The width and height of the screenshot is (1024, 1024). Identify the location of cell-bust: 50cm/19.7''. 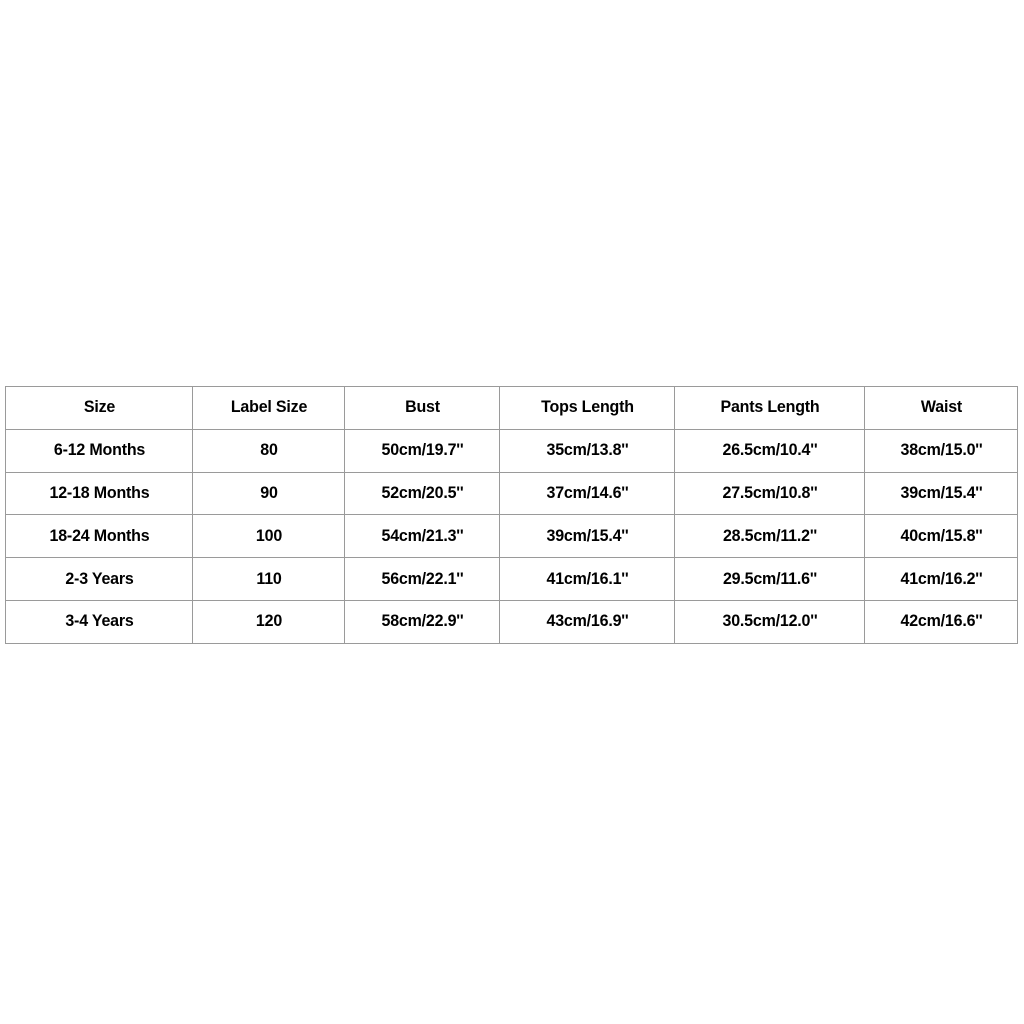
(422, 450).